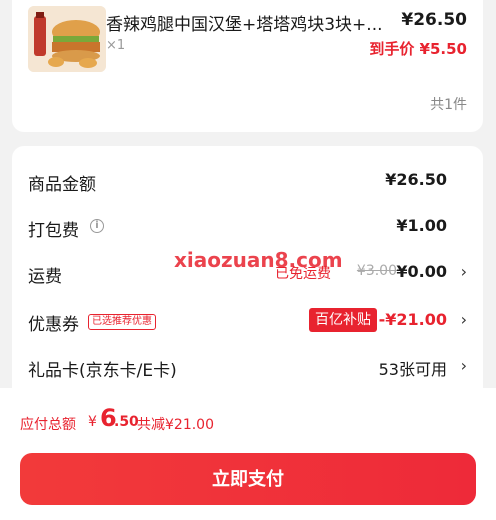 This screenshot has height=520, width=496. What do you see at coordinates (45, 277) in the screenshot?
I see `shipping-label: 运费` at bounding box center [45, 277].